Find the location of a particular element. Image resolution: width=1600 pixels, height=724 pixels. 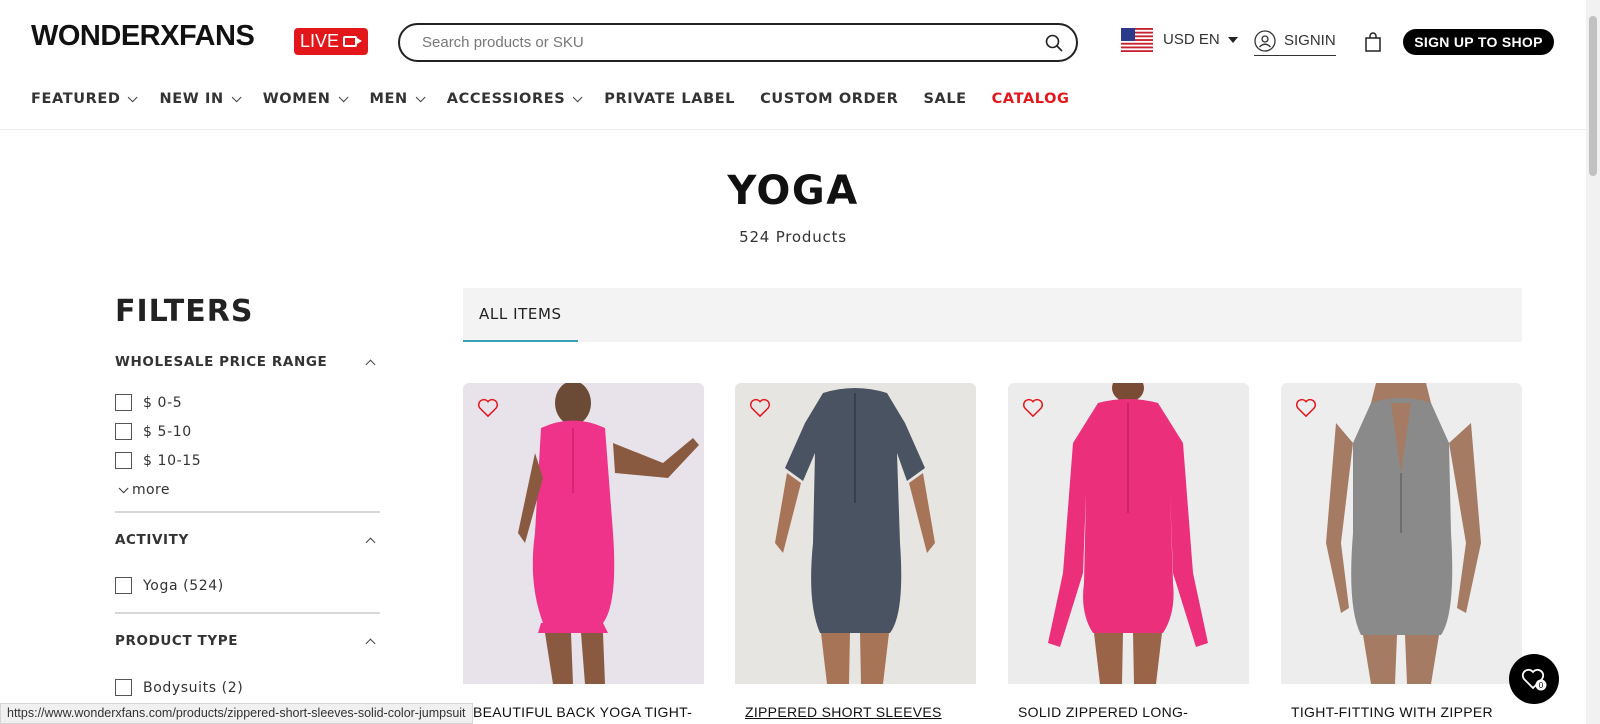

filter-option: $ 5-10 is located at coordinates (153, 431).